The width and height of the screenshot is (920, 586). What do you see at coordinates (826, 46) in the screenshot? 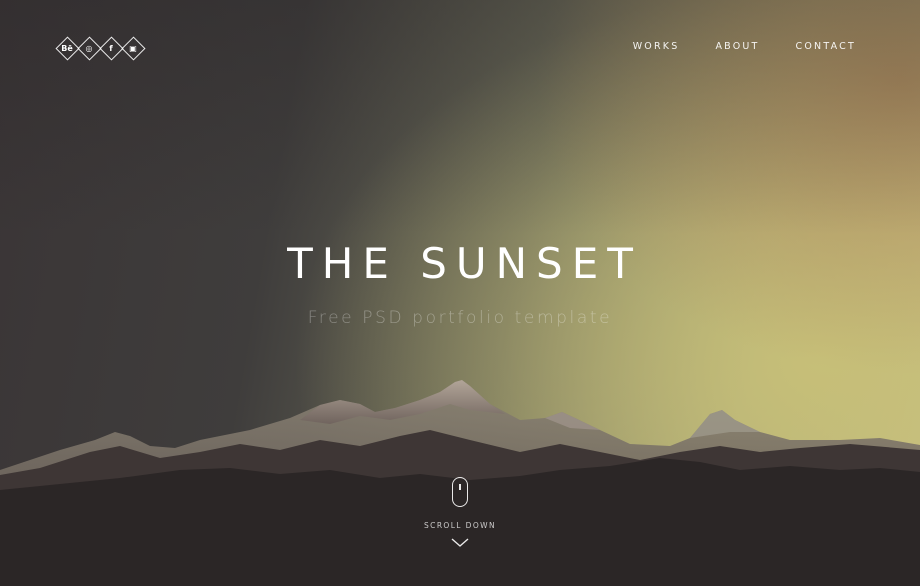
I see `nav-contact: CONTACT` at bounding box center [826, 46].